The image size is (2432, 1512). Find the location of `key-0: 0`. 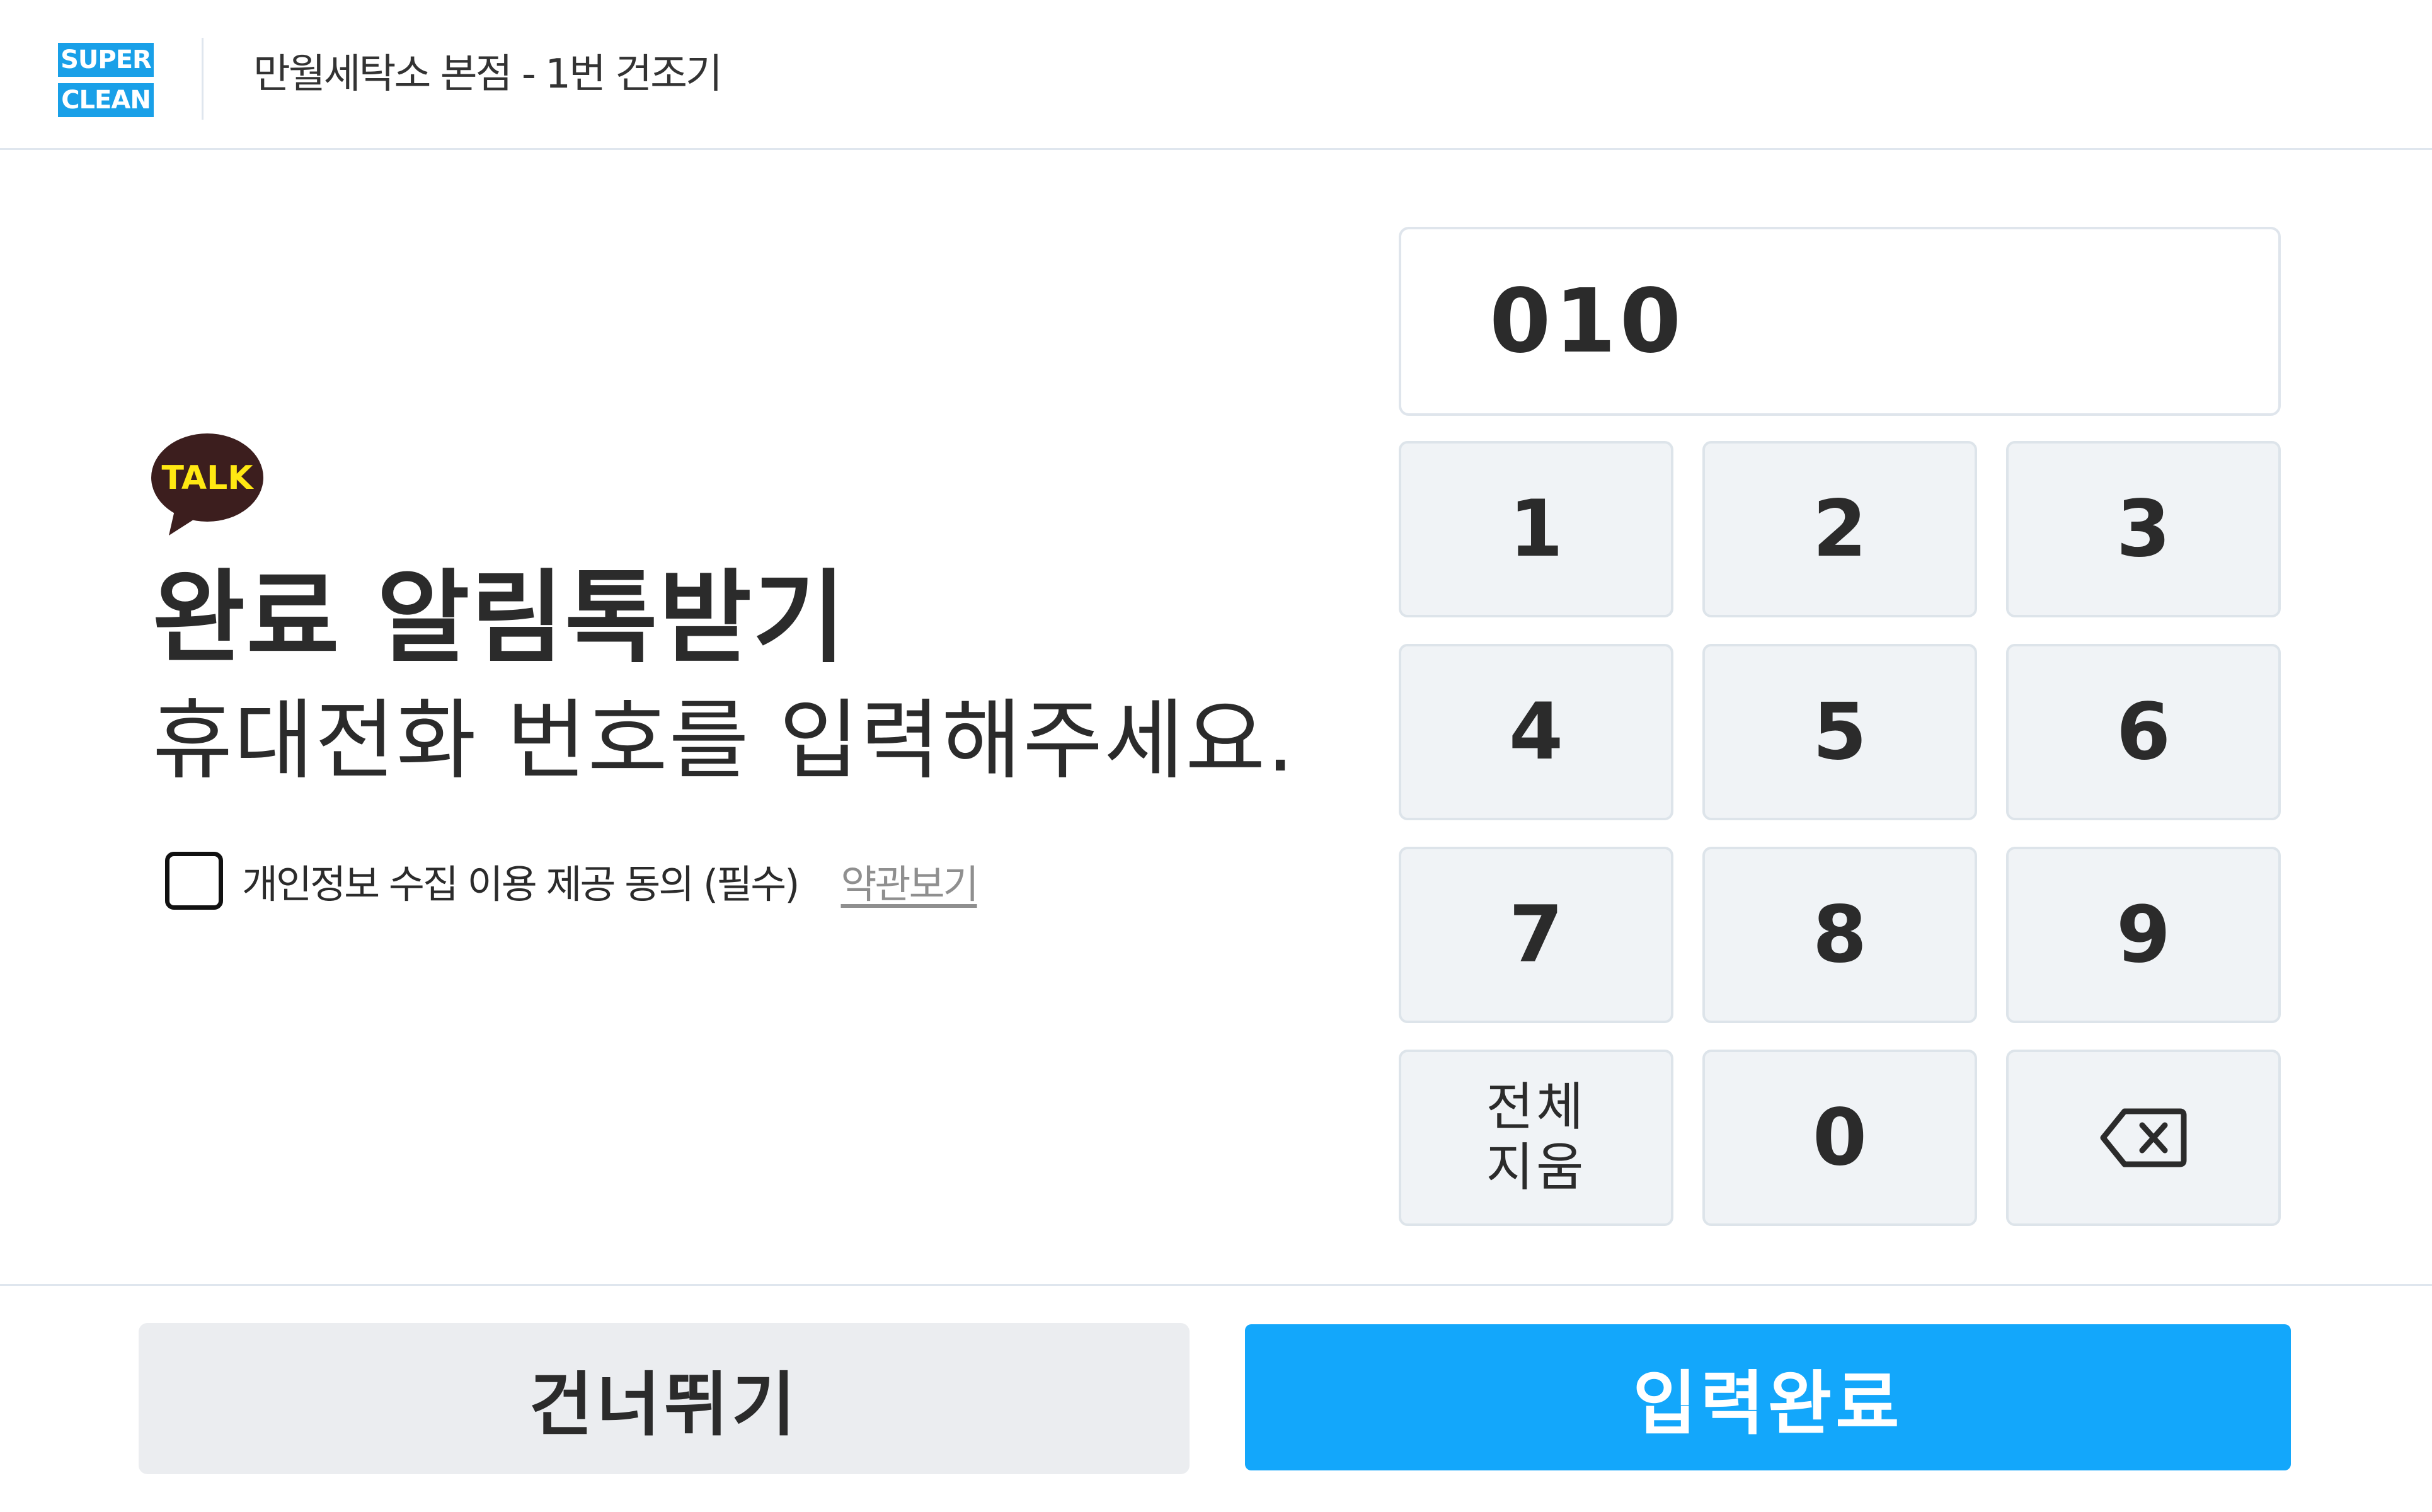

key-0: 0 is located at coordinates (1840, 1138).